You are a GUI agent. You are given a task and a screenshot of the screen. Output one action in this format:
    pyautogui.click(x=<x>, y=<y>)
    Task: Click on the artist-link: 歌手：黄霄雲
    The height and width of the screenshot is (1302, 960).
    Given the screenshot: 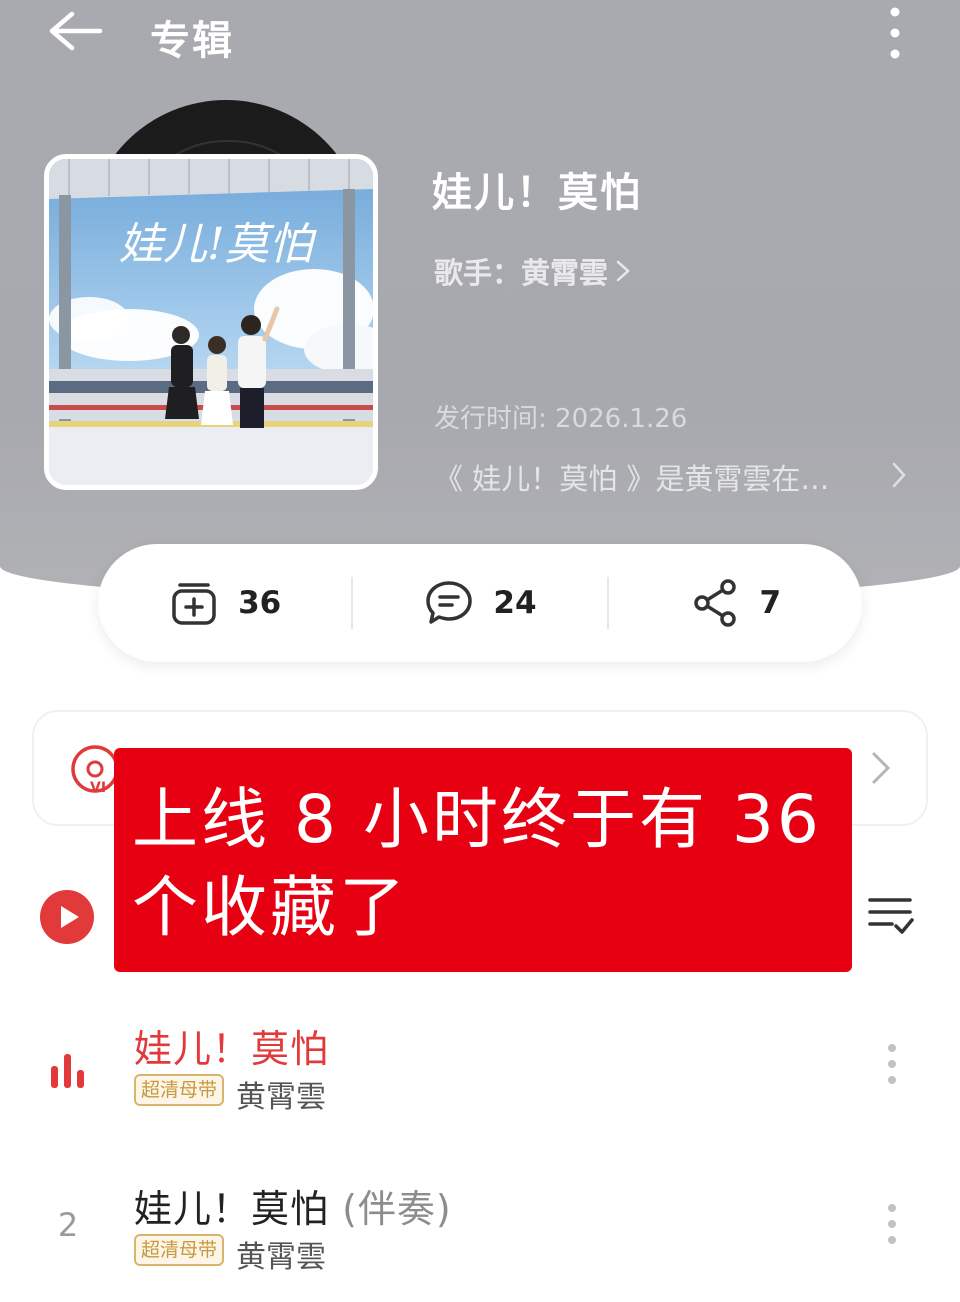 What is the action you would take?
    pyautogui.click(x=534, y=271)
    